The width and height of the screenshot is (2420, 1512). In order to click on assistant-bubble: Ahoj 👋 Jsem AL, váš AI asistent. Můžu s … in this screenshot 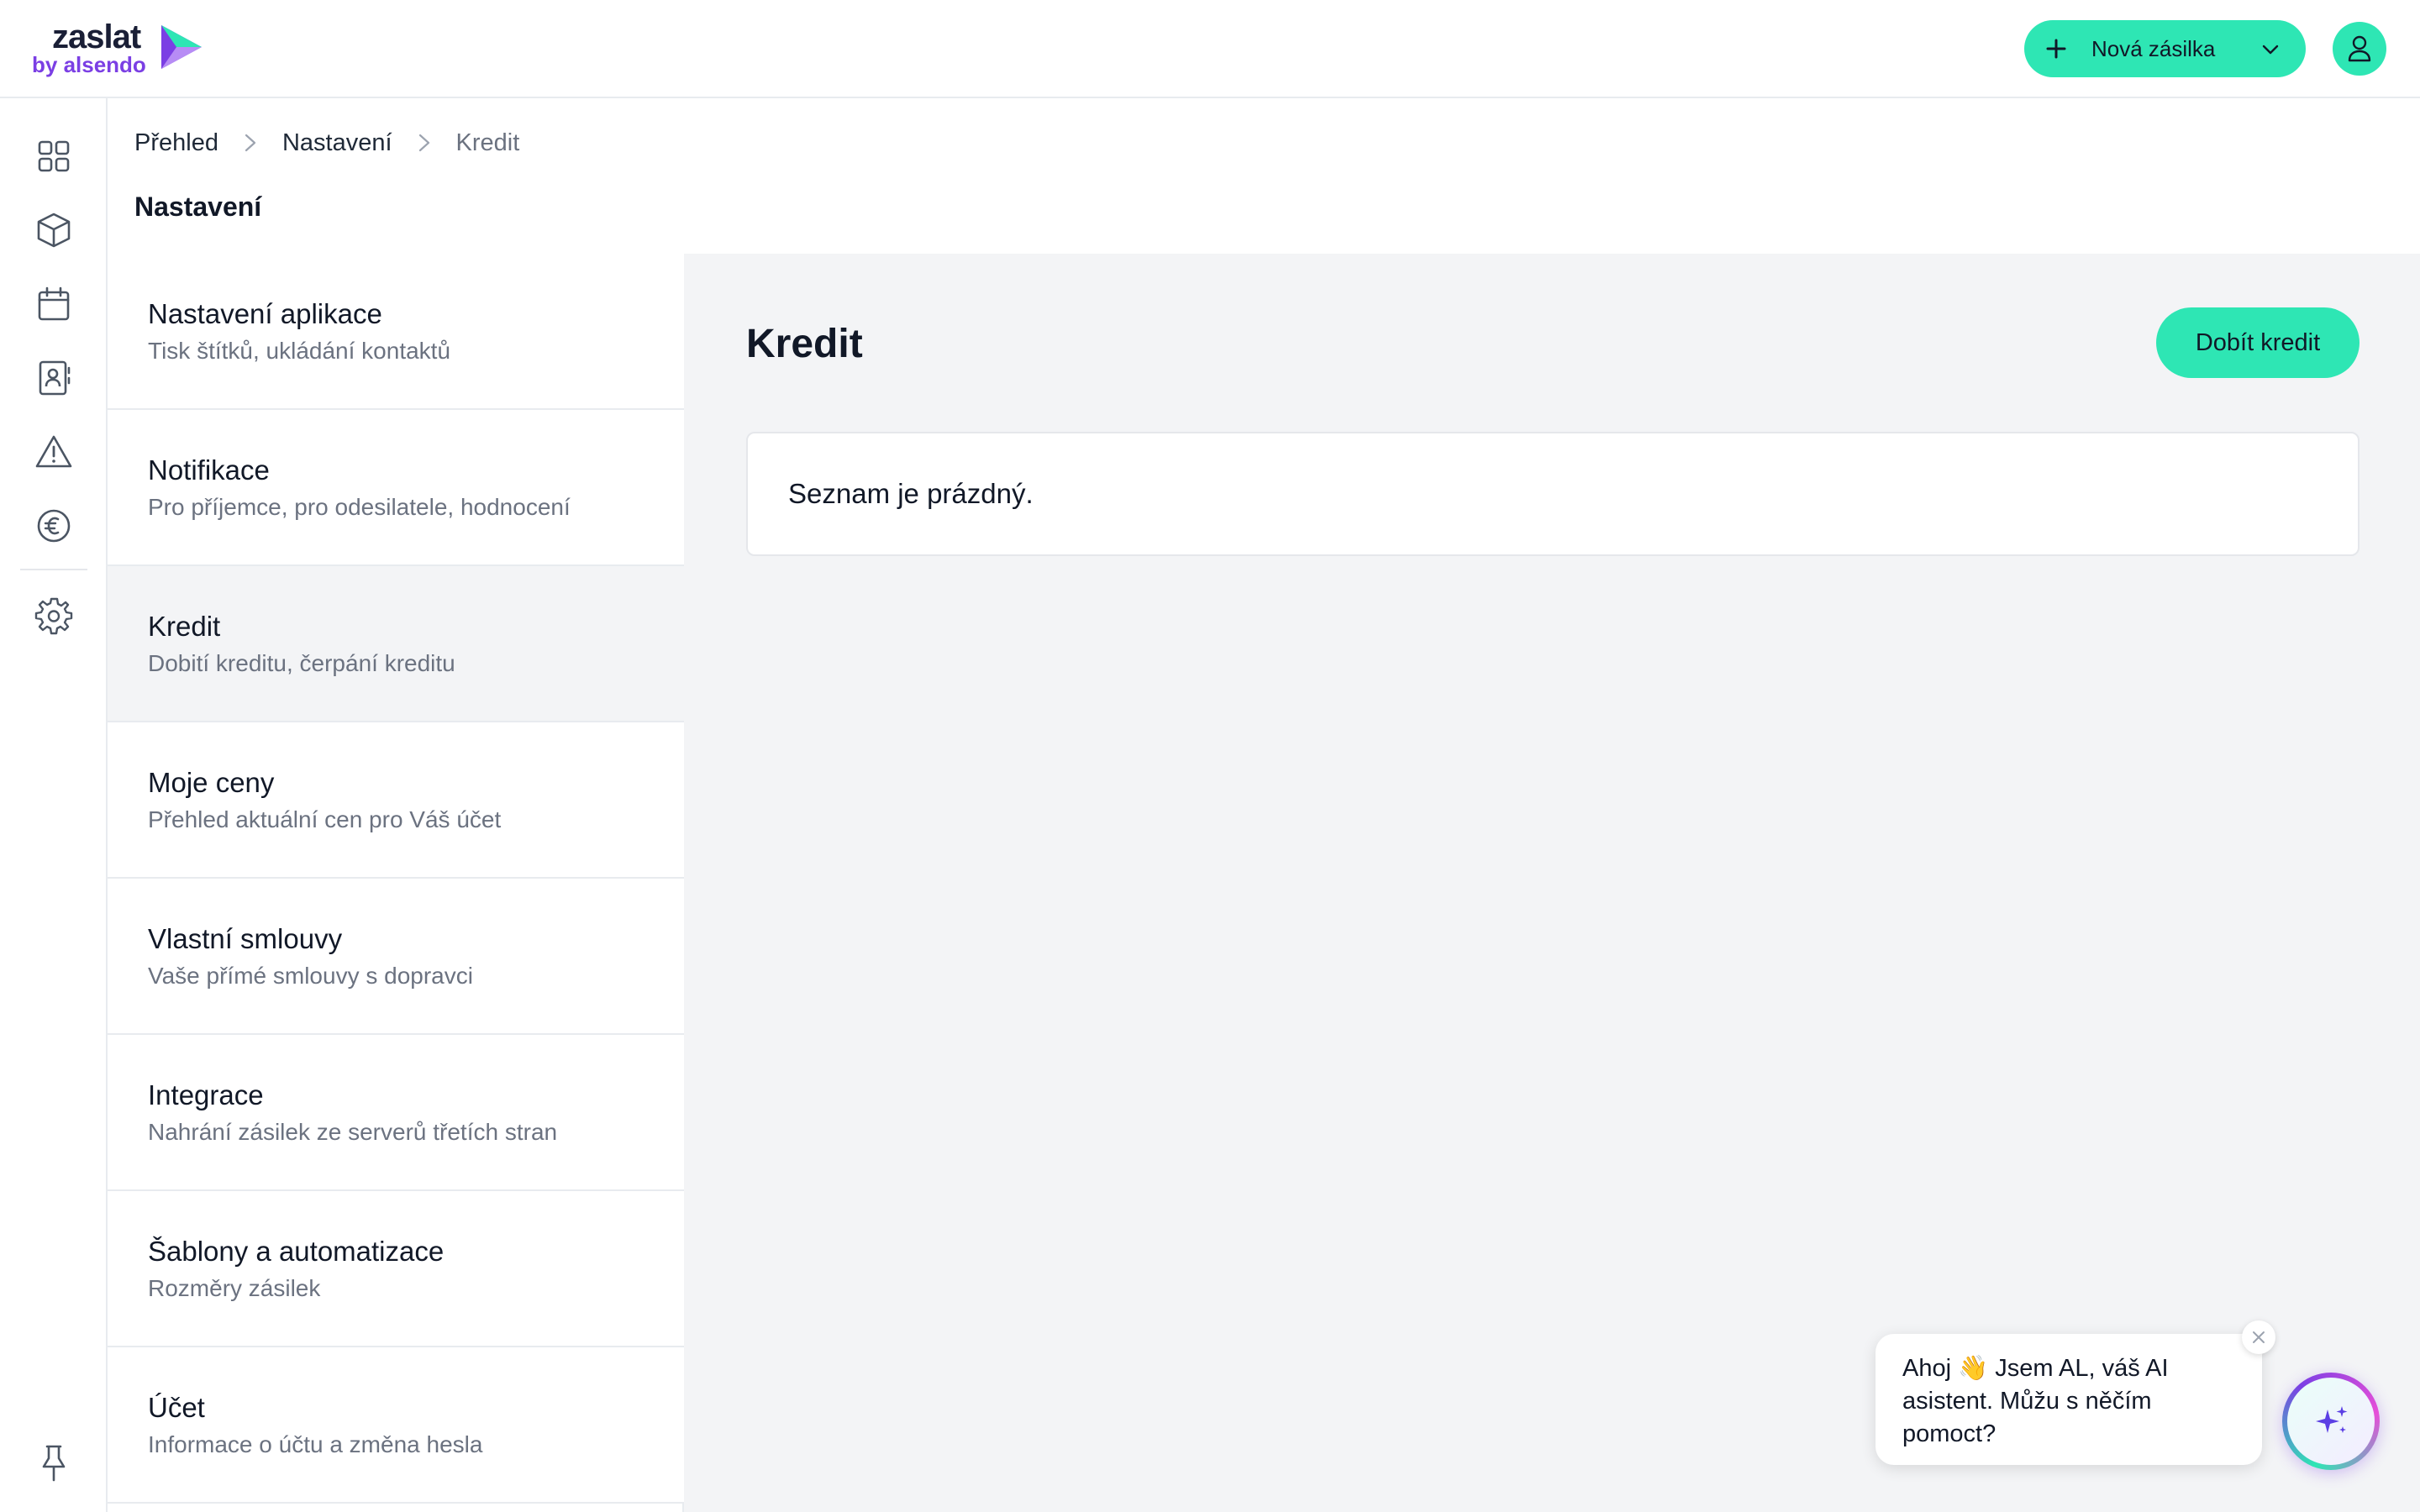, I will do `click(2069, 1399)`.